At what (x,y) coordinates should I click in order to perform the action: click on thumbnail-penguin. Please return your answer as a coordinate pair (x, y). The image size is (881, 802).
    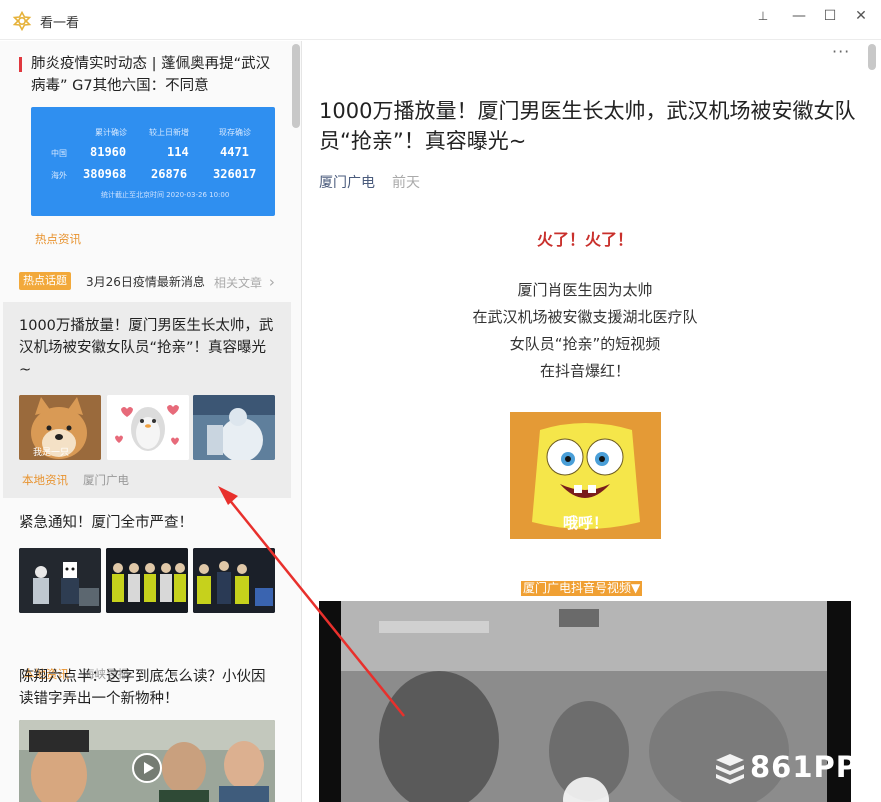
    Looking at the image, I should click on (148, 427).